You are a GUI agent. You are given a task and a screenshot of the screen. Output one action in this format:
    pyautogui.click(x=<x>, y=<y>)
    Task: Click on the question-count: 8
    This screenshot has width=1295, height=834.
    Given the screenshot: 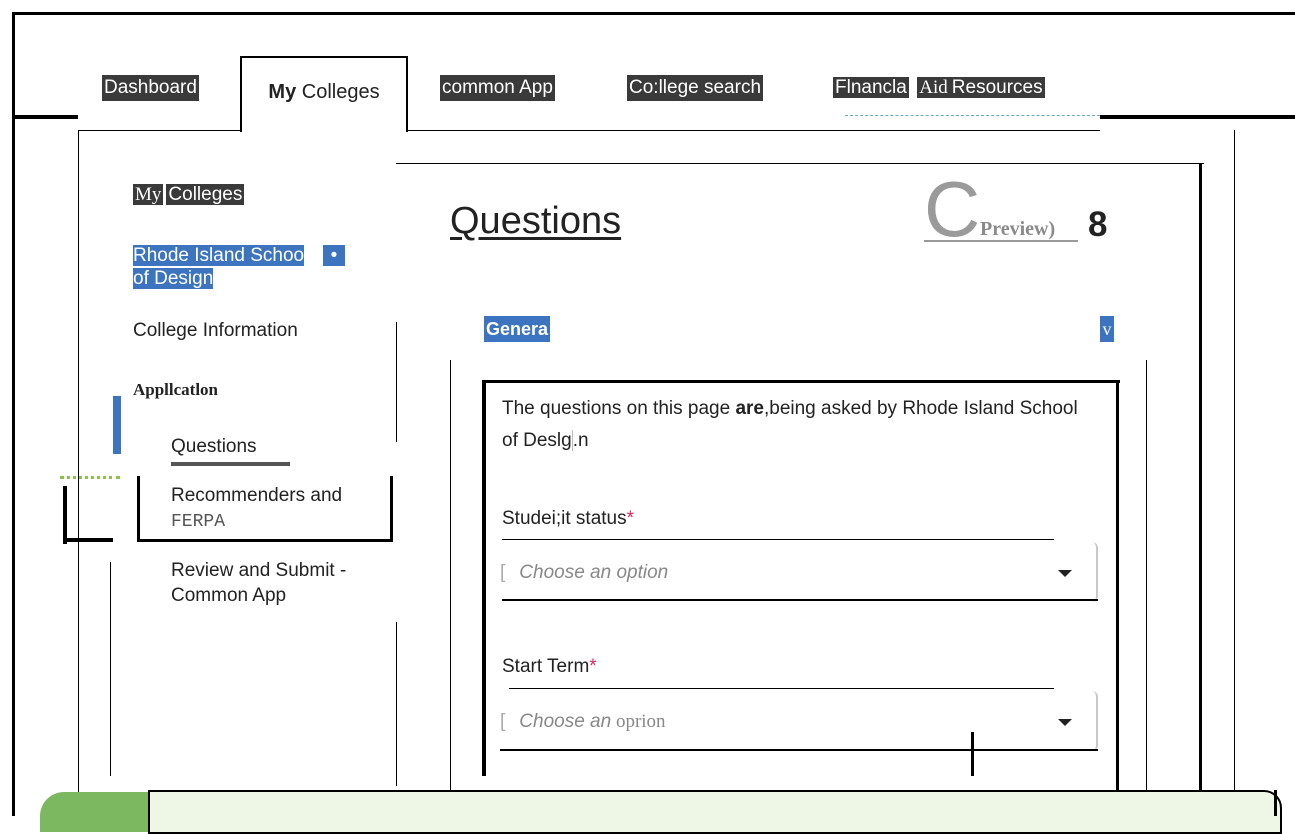 What is the action you would take?
    pyautogui.click(x=1098, y=224)
    